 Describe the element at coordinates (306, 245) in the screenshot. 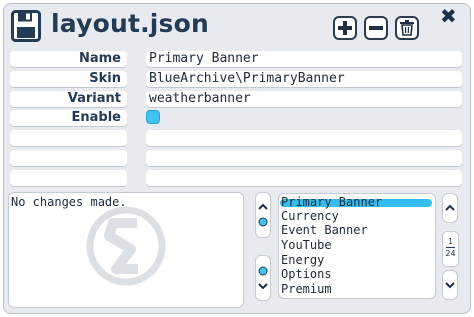

I see `list-item: YouTube` at that location.